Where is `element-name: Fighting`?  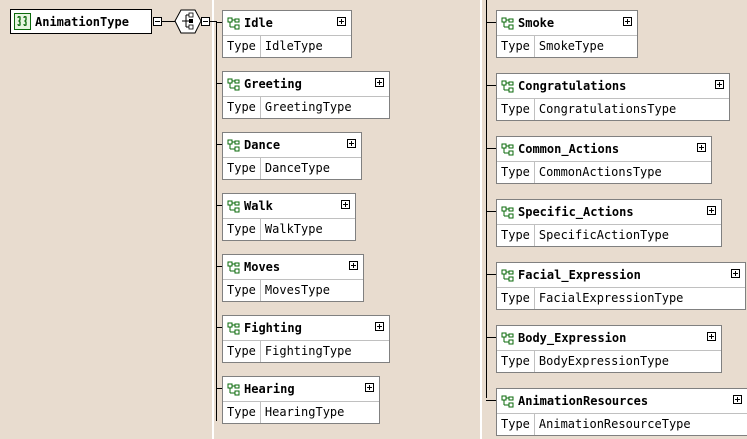 element-name: Fighting is located at coordinates (273, 328).